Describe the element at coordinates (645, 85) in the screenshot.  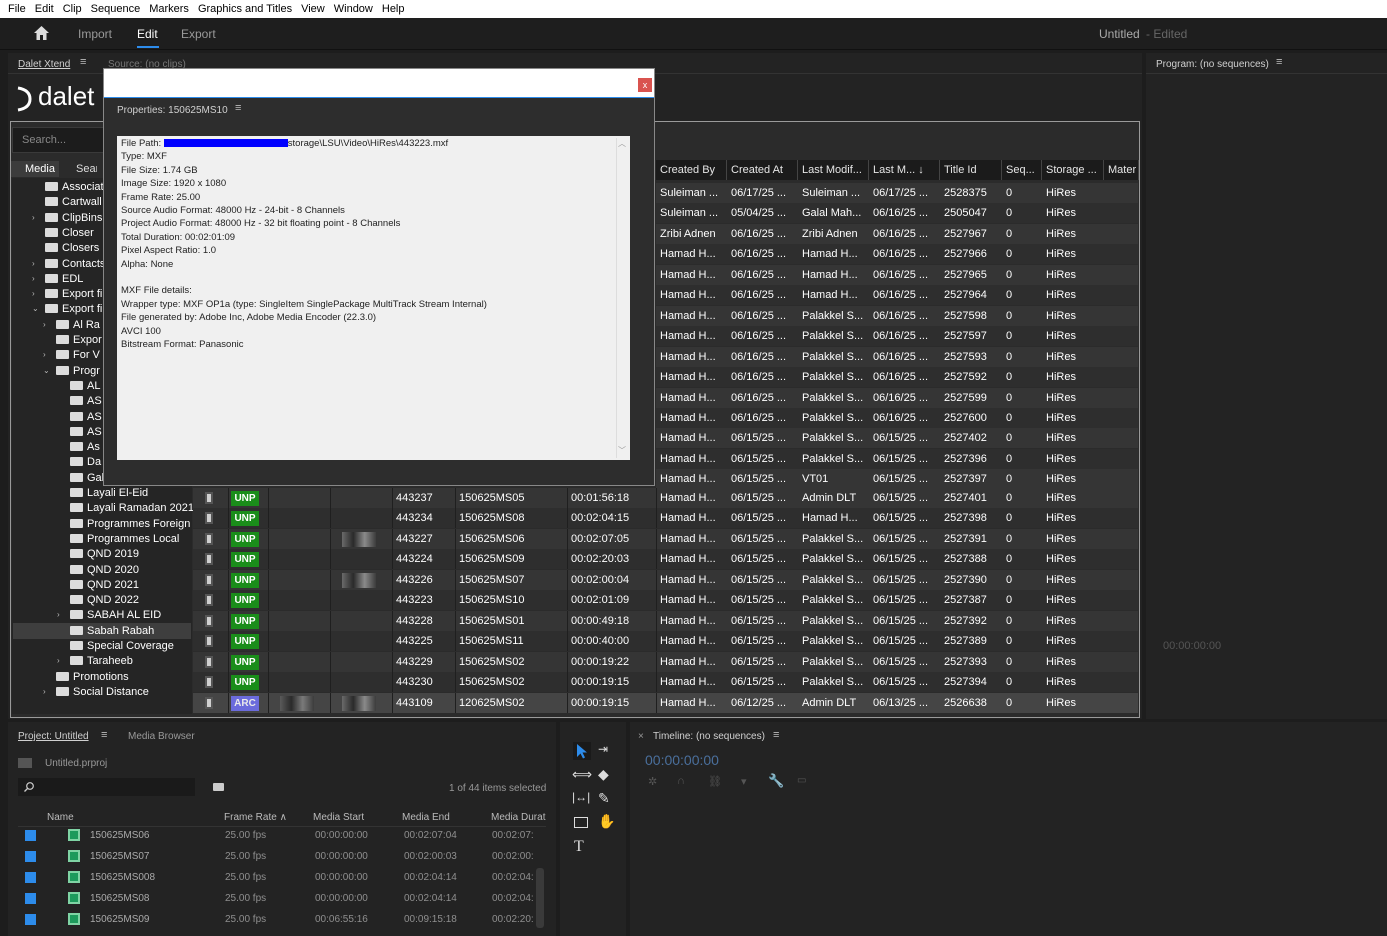
I see `close-icon: x` at that location.